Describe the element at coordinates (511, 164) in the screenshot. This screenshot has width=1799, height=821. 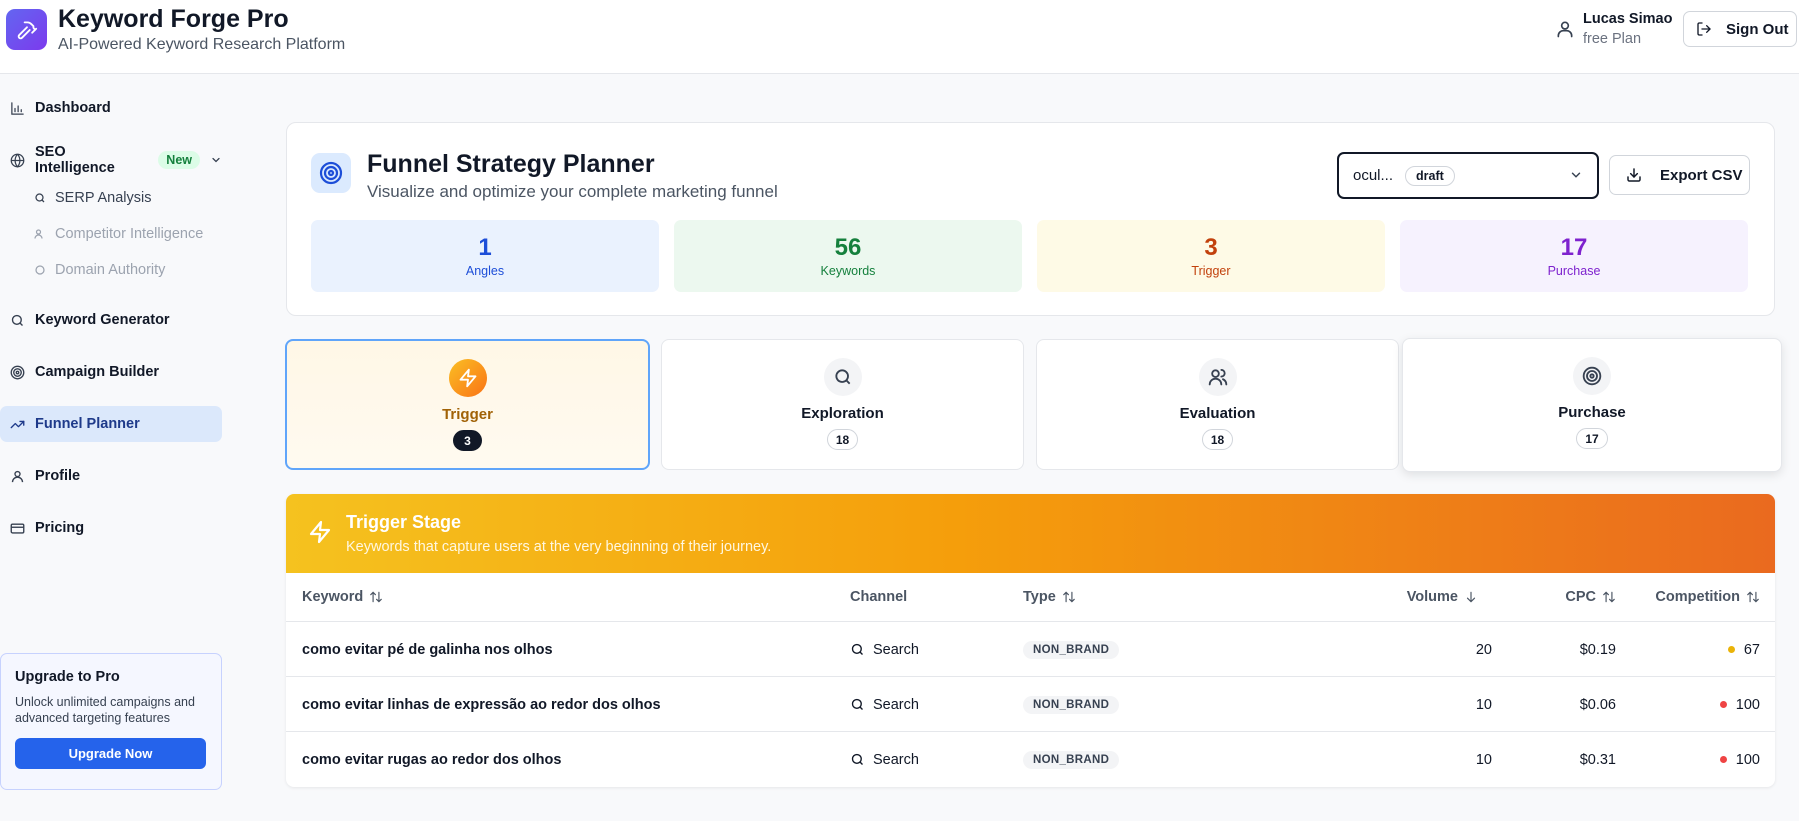
I see `page-title: Funnel Strategy Planner` at that location.